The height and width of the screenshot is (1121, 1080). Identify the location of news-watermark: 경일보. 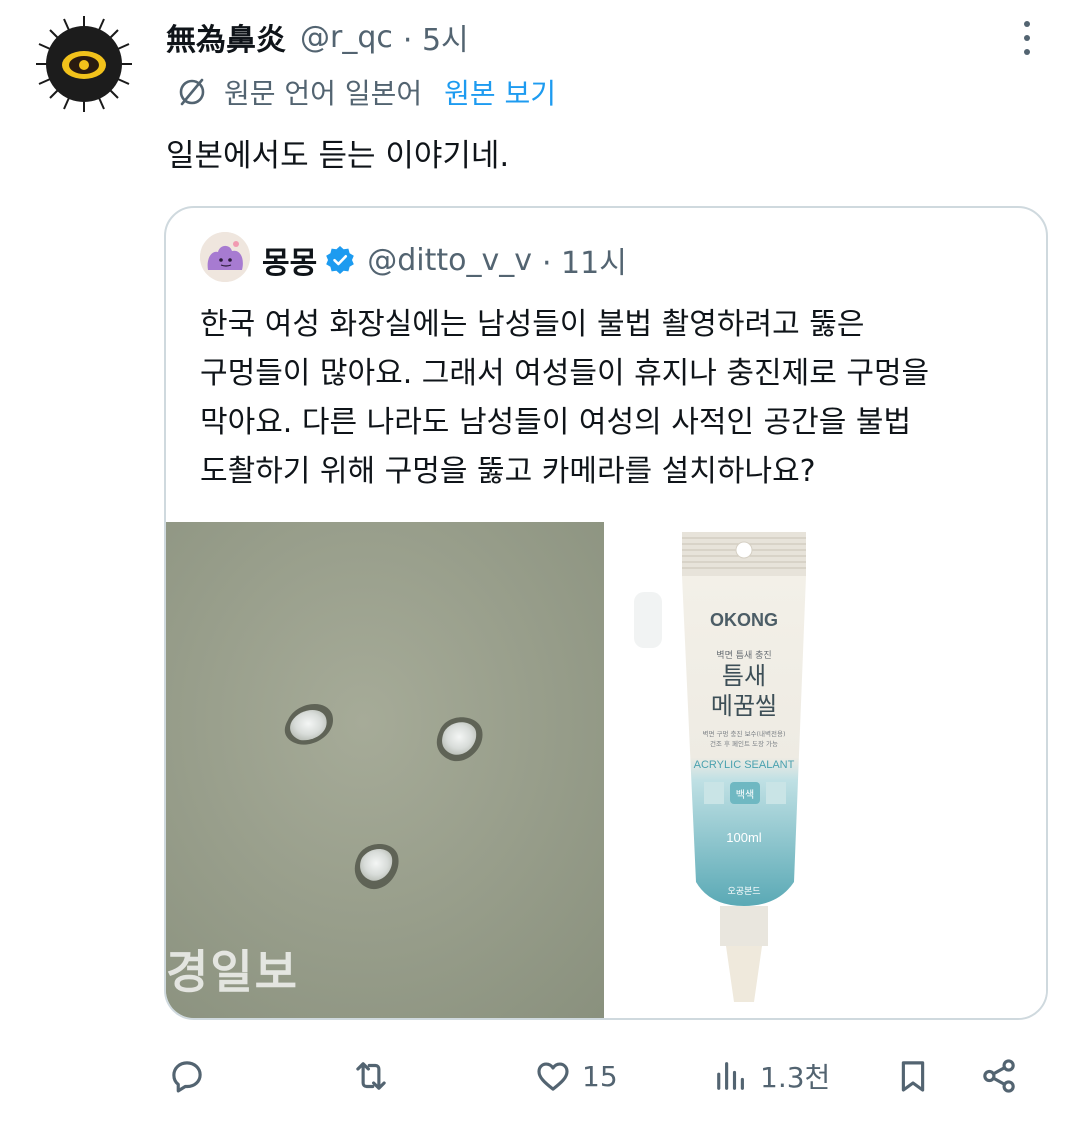
(232, 972).